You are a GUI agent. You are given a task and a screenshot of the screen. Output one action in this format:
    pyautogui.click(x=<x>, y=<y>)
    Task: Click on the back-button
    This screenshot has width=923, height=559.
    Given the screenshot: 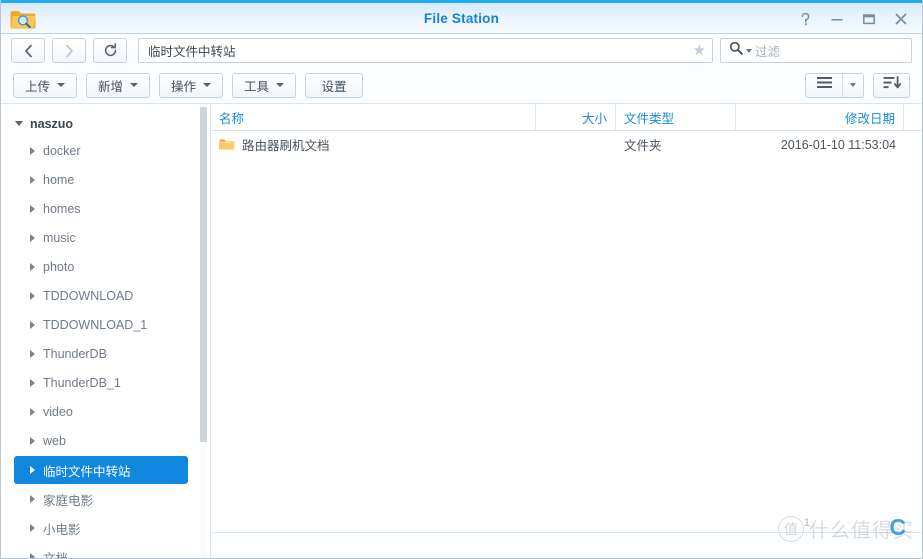 What is the action you would take?
    pyautogui.click(x=28, y=50)
    